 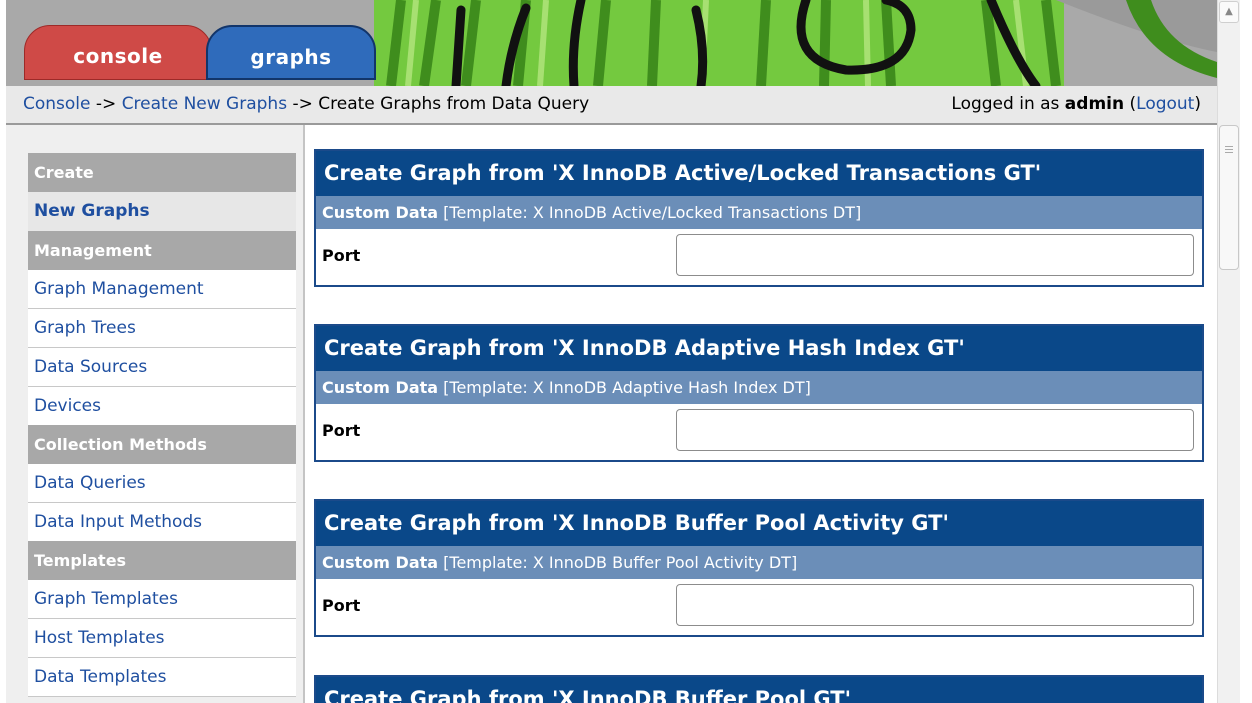 I want to click on login-paren-close: ), so click(x=1197, y=104).